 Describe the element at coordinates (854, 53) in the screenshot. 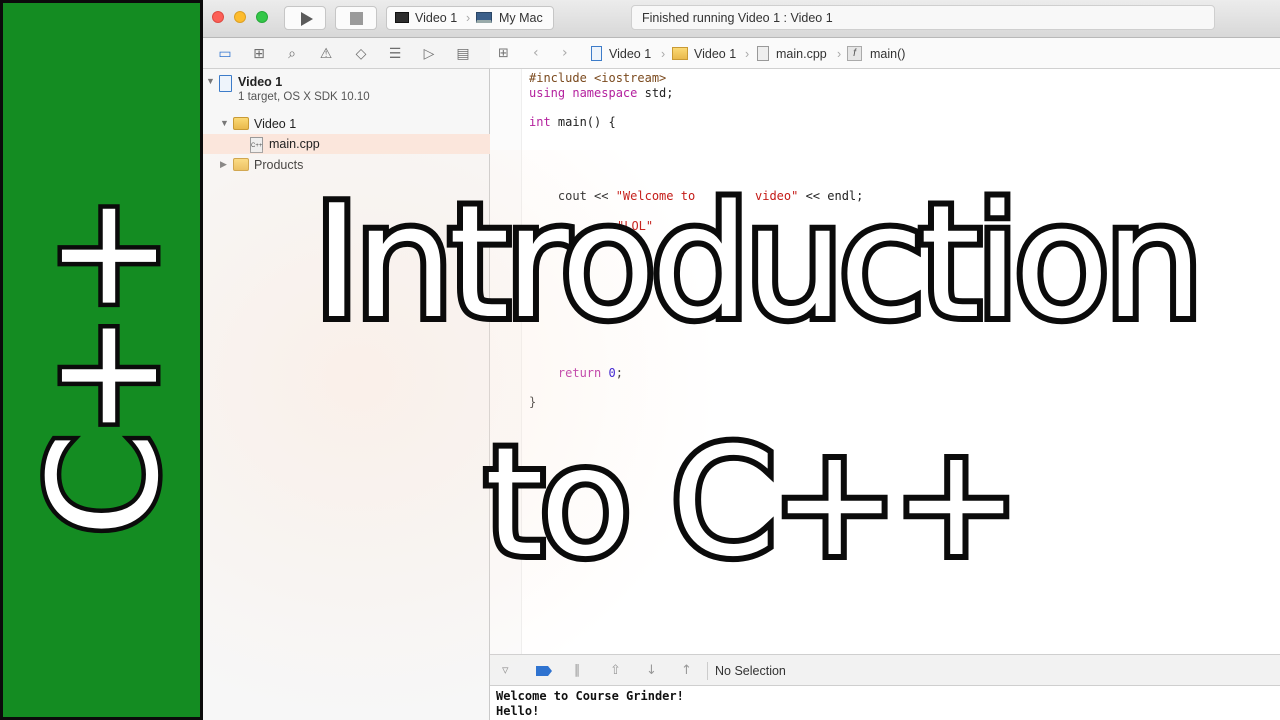

I see `function-icon: f` at that location.